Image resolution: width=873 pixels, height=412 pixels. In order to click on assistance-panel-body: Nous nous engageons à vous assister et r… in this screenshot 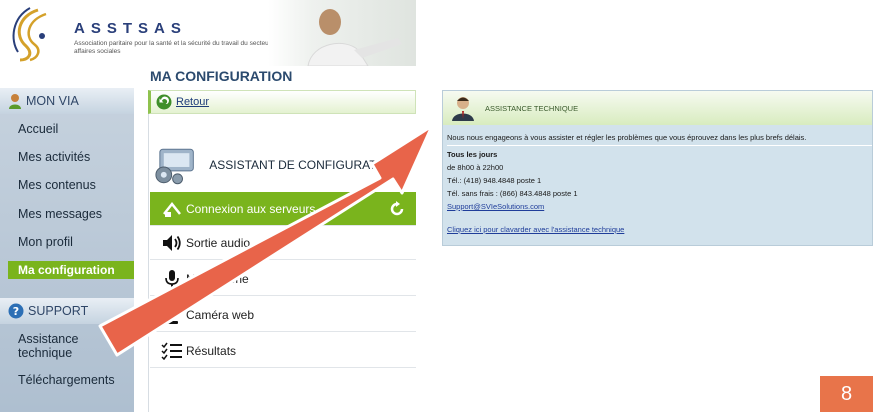, I will do `click(659, 183)`.